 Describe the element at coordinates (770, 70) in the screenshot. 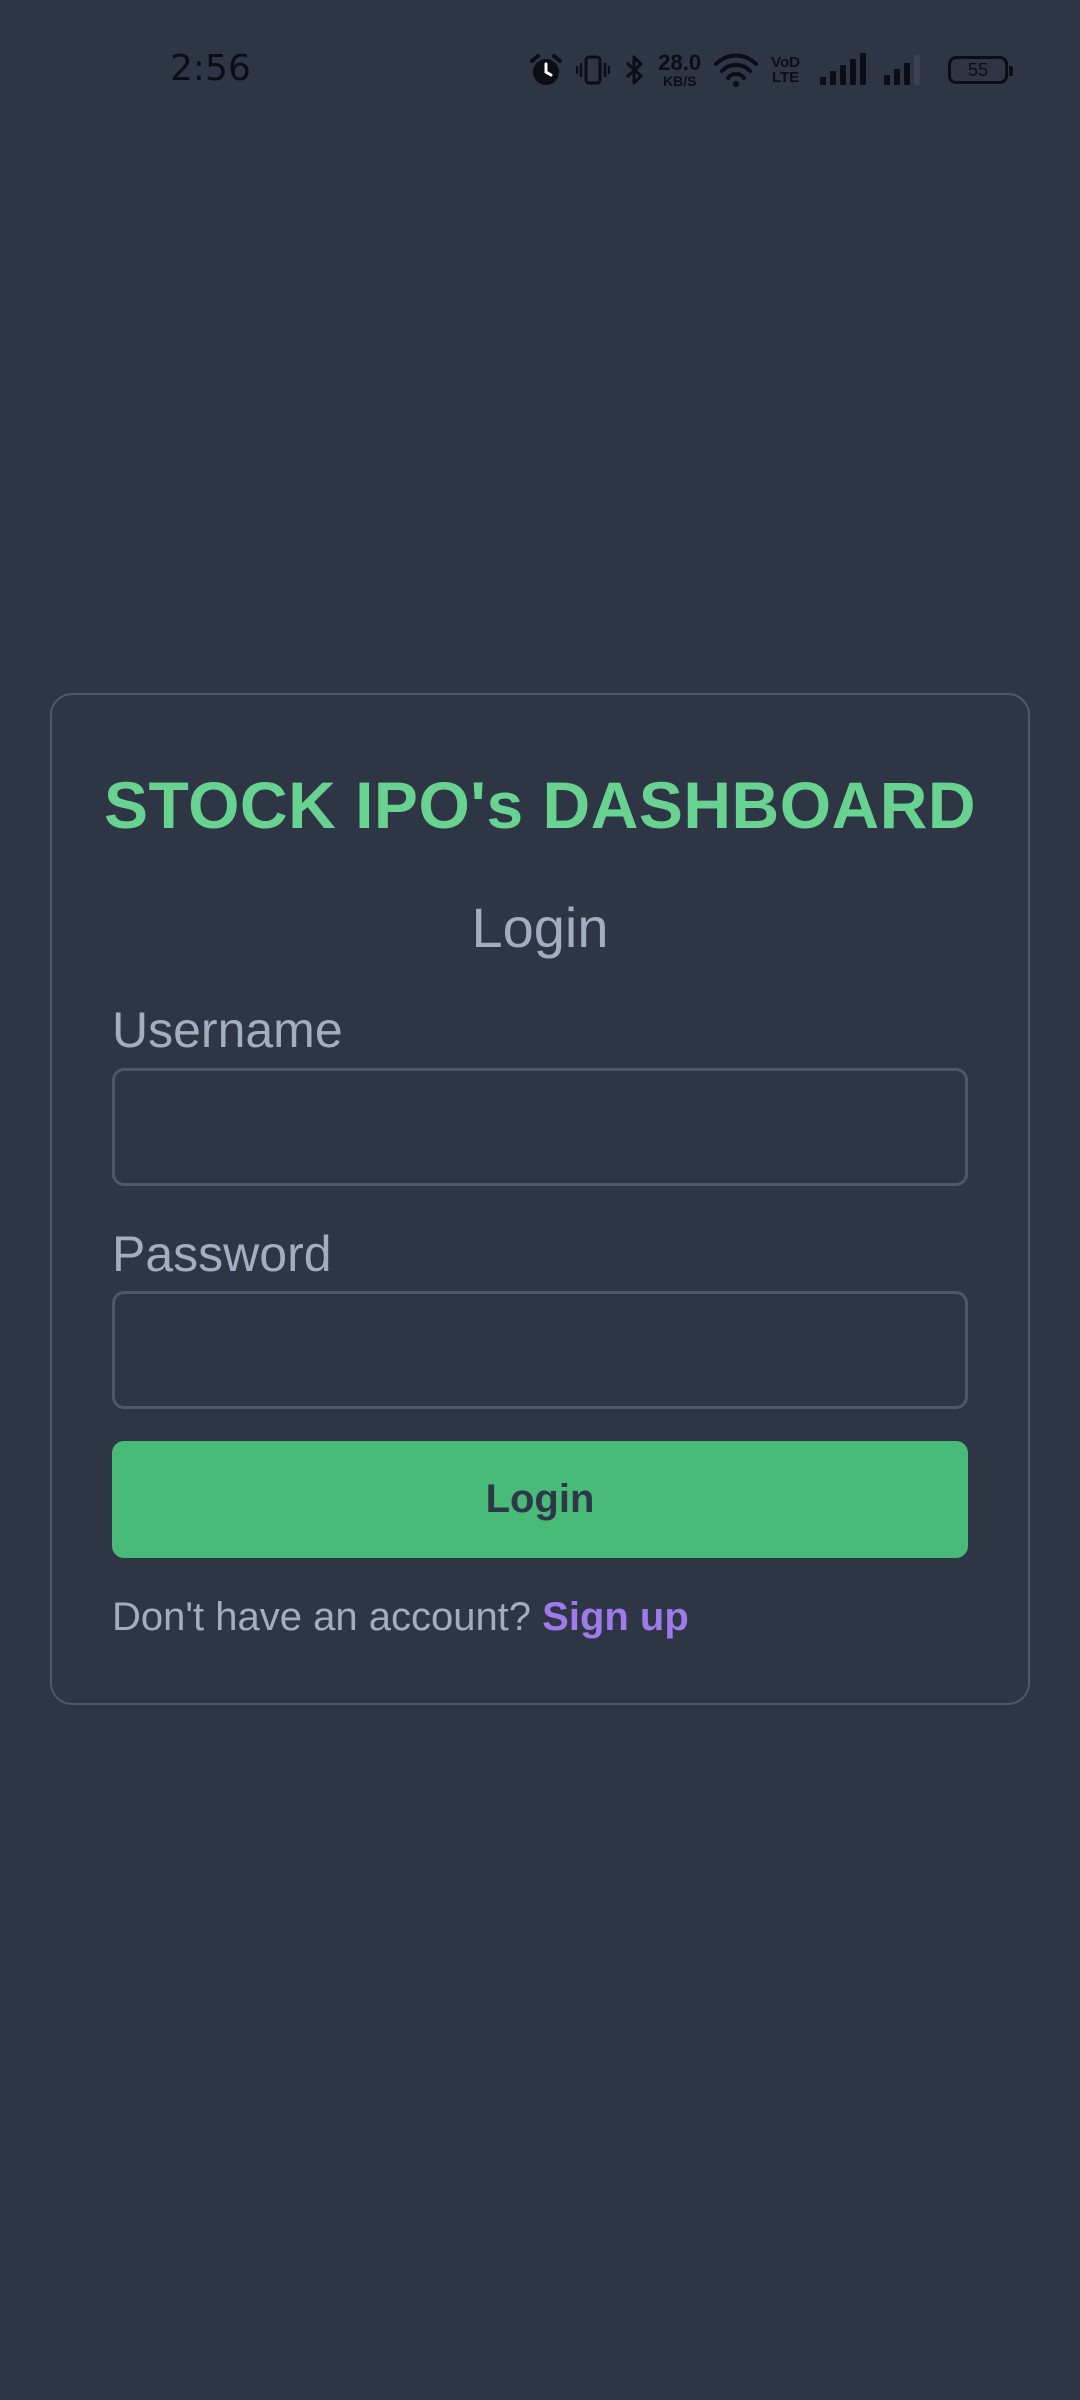

I see `status-icons: 28.0 KB/S VoD LTE 55` at that location.